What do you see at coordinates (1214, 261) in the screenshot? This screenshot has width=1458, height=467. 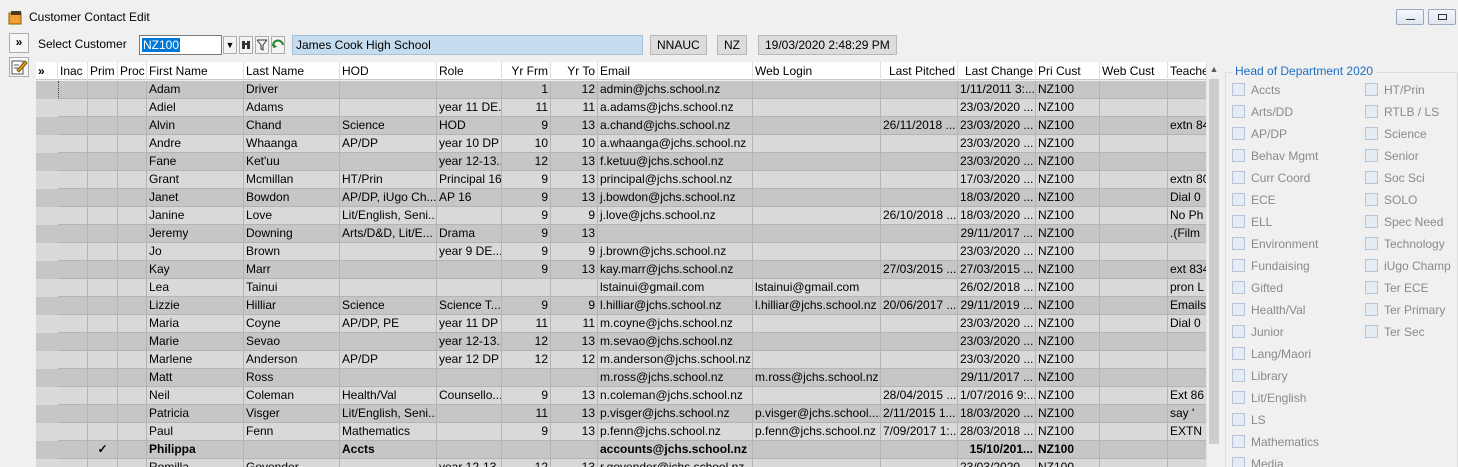 I see `scroll-thumb` at bounding box center [1214, 261].